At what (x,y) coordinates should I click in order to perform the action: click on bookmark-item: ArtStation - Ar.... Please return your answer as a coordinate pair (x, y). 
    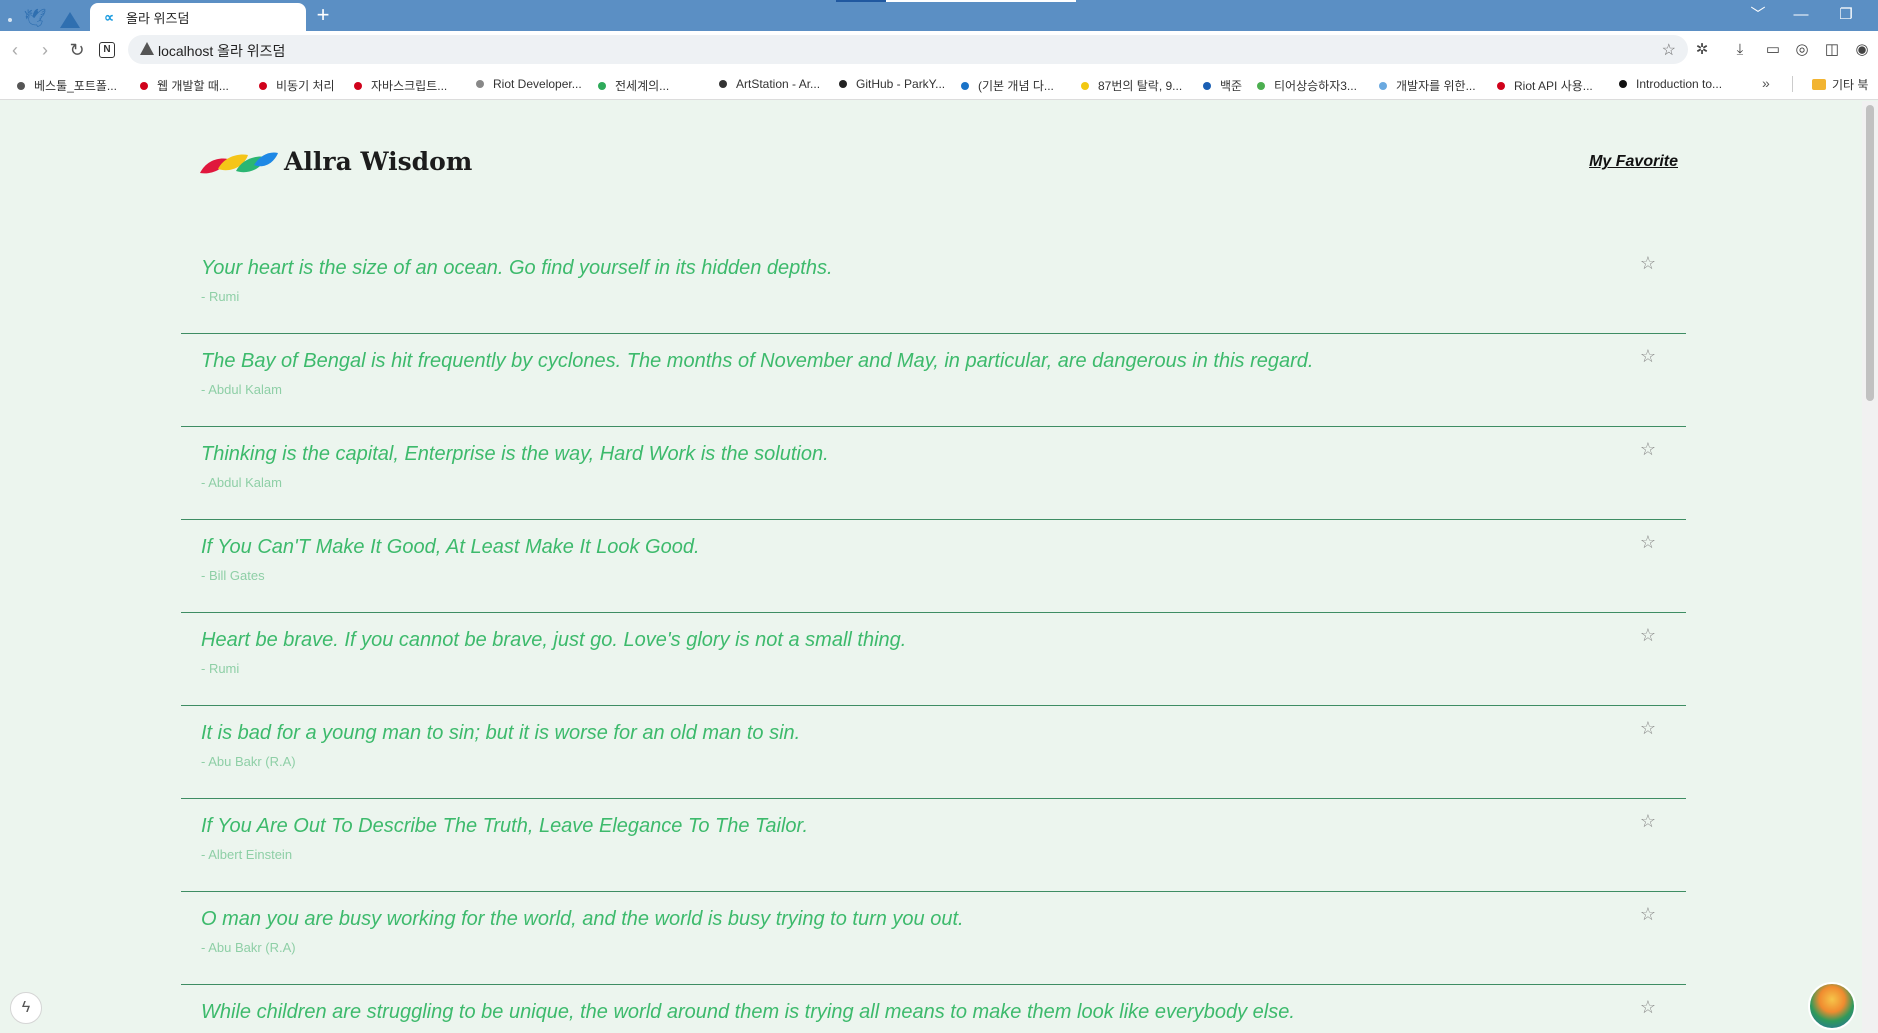
    Looking at the image, I should click on (769, 84).